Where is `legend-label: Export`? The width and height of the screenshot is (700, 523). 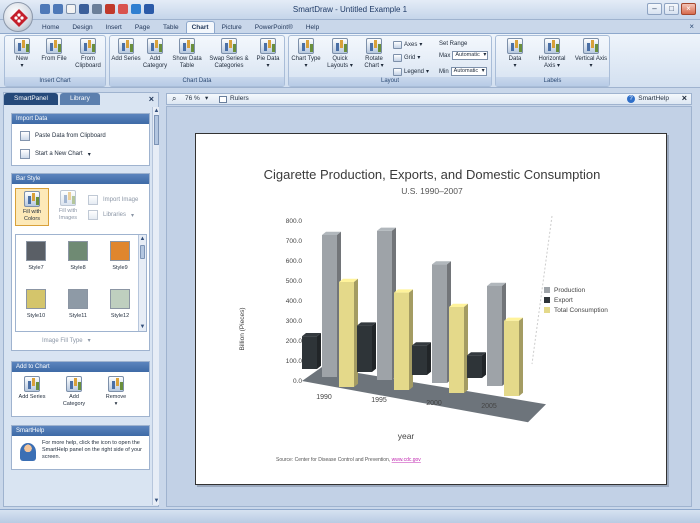 legend-label: Export is located at coordinates (563, 300).